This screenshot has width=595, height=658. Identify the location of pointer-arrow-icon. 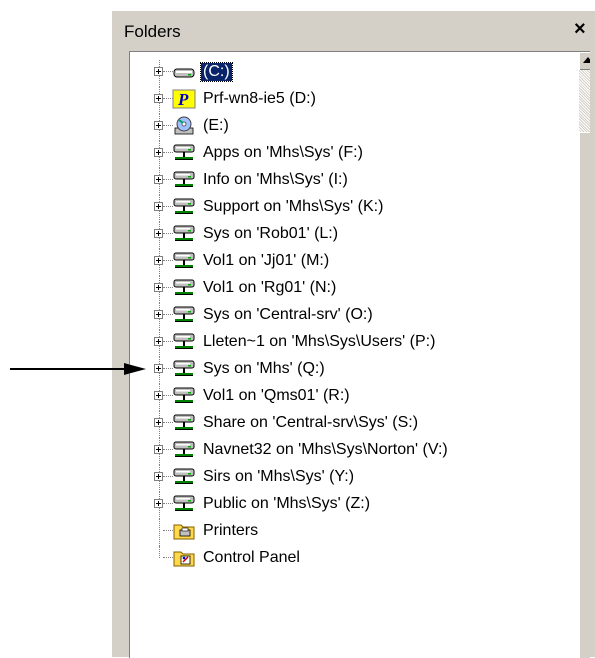
(135, 369).